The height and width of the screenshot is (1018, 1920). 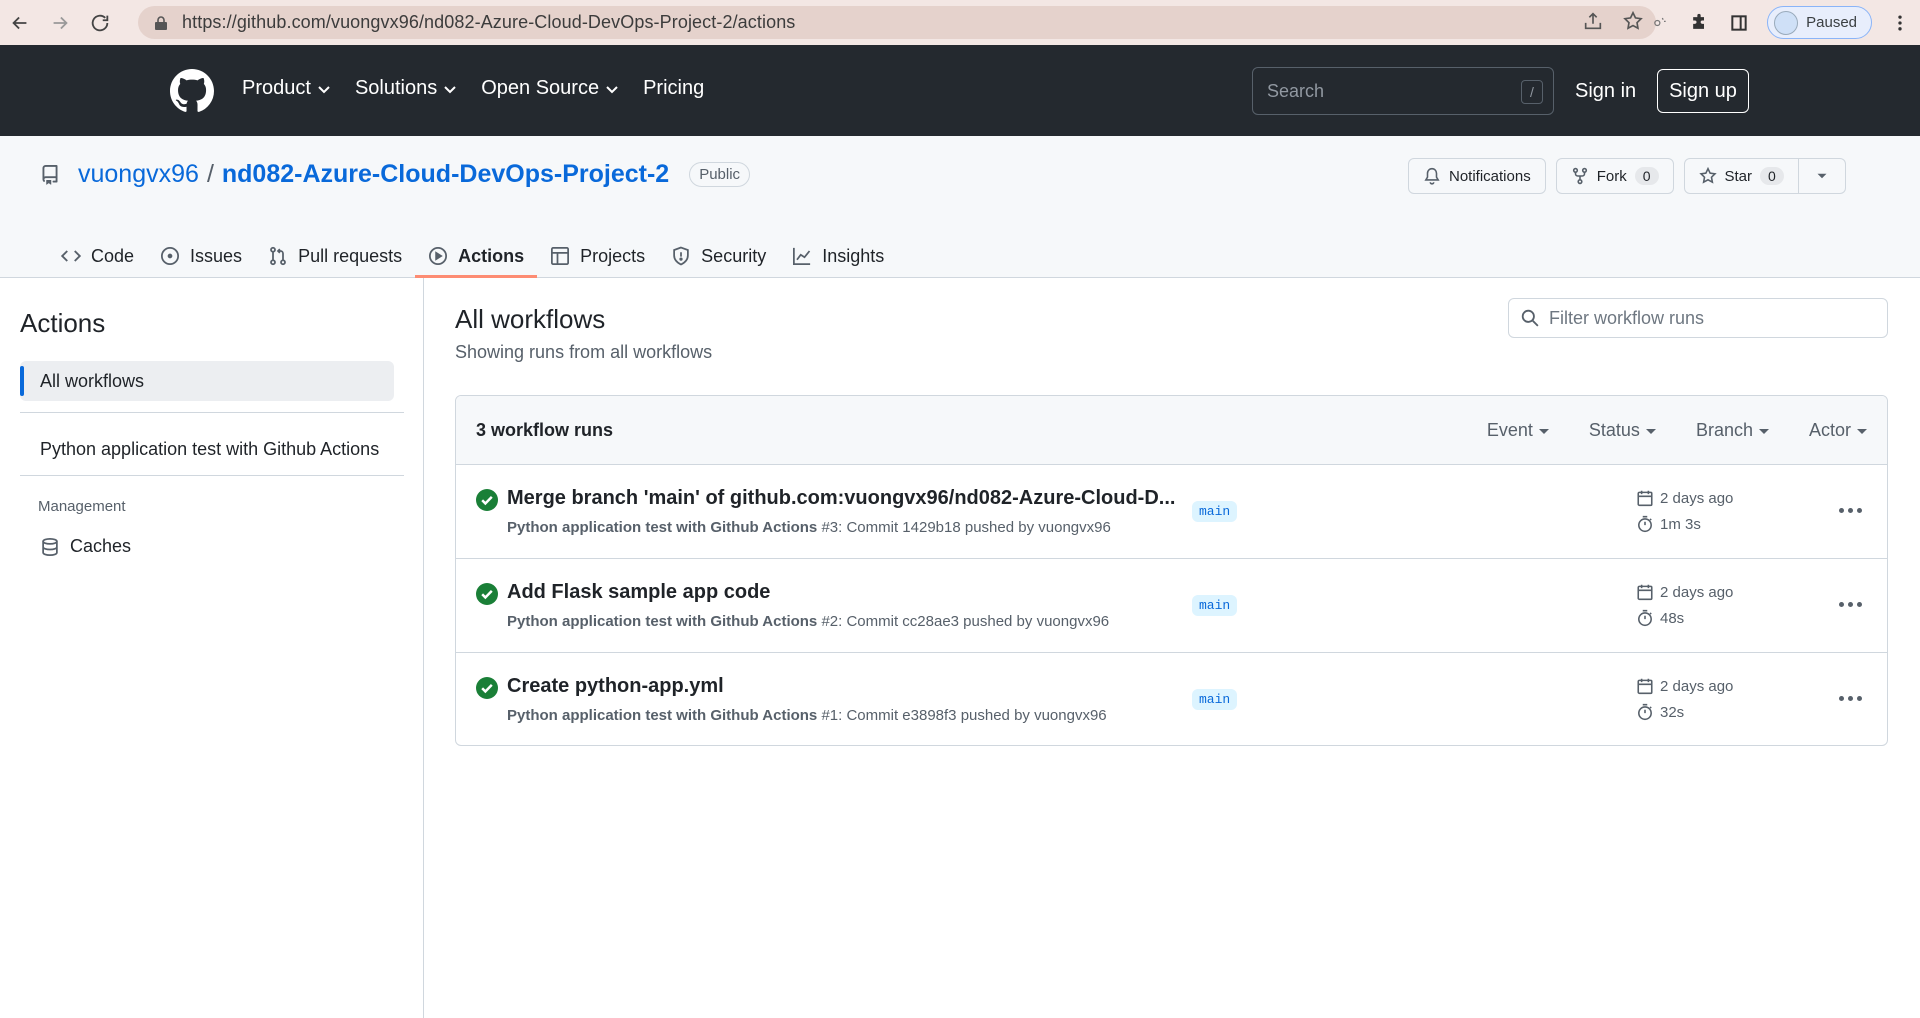 I want to click on arrow-left-icon, so click(x=19, y=22).